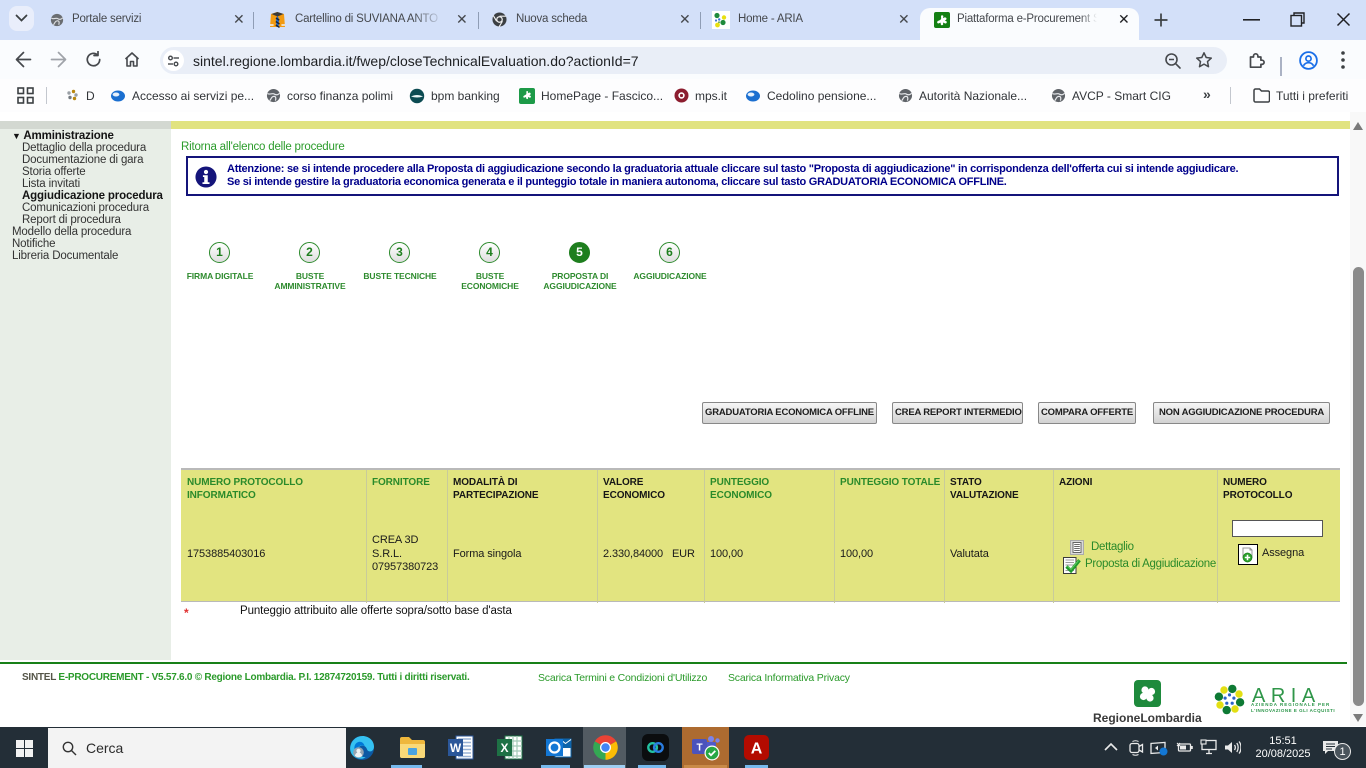 This screenshot has width=1366, height=768. What do you see at coordinates (504, 748) in the screenshot?
I see `svg-text: X` at bounding box center [504, 748].